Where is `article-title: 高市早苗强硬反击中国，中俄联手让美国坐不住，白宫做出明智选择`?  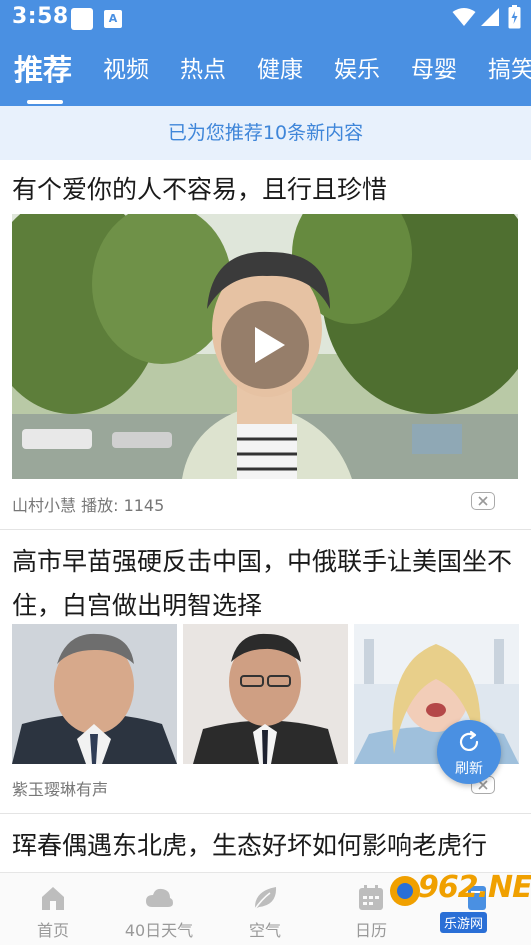 article-title: 高市早苗强硬反击中国，中俄联手让美国坐不住，白宫做出明智选择 is located at coordinates (267, 584).